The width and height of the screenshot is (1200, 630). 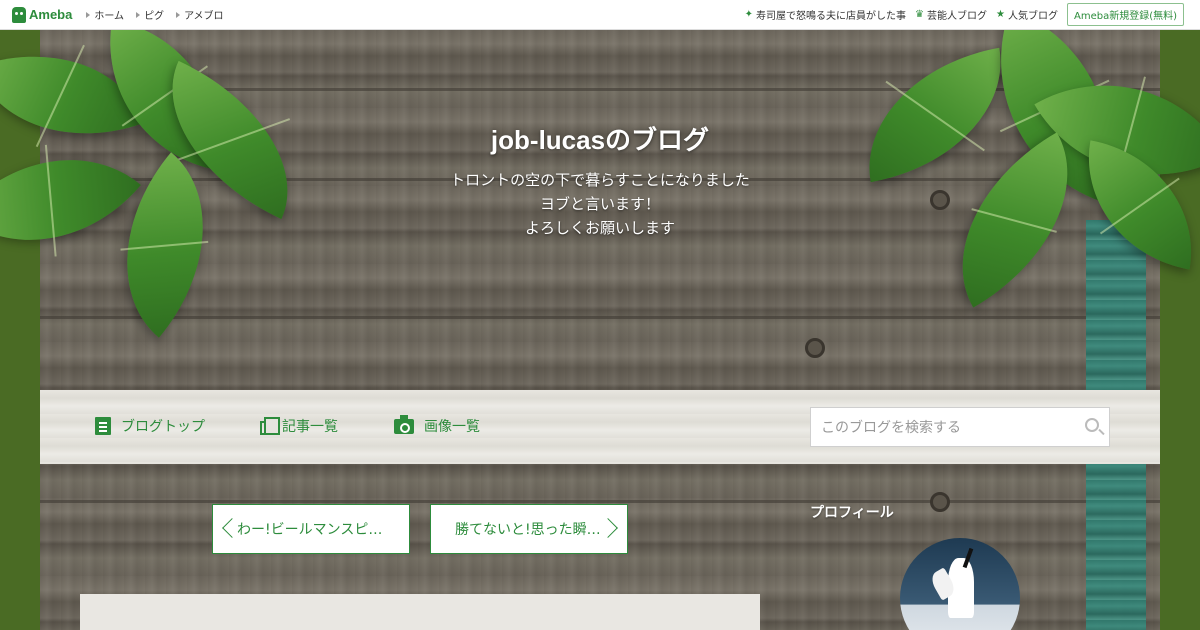 What do you see at coordinates (961, 588) in the screenshot?
I see `crane-image` at bounding box center [961, 588].